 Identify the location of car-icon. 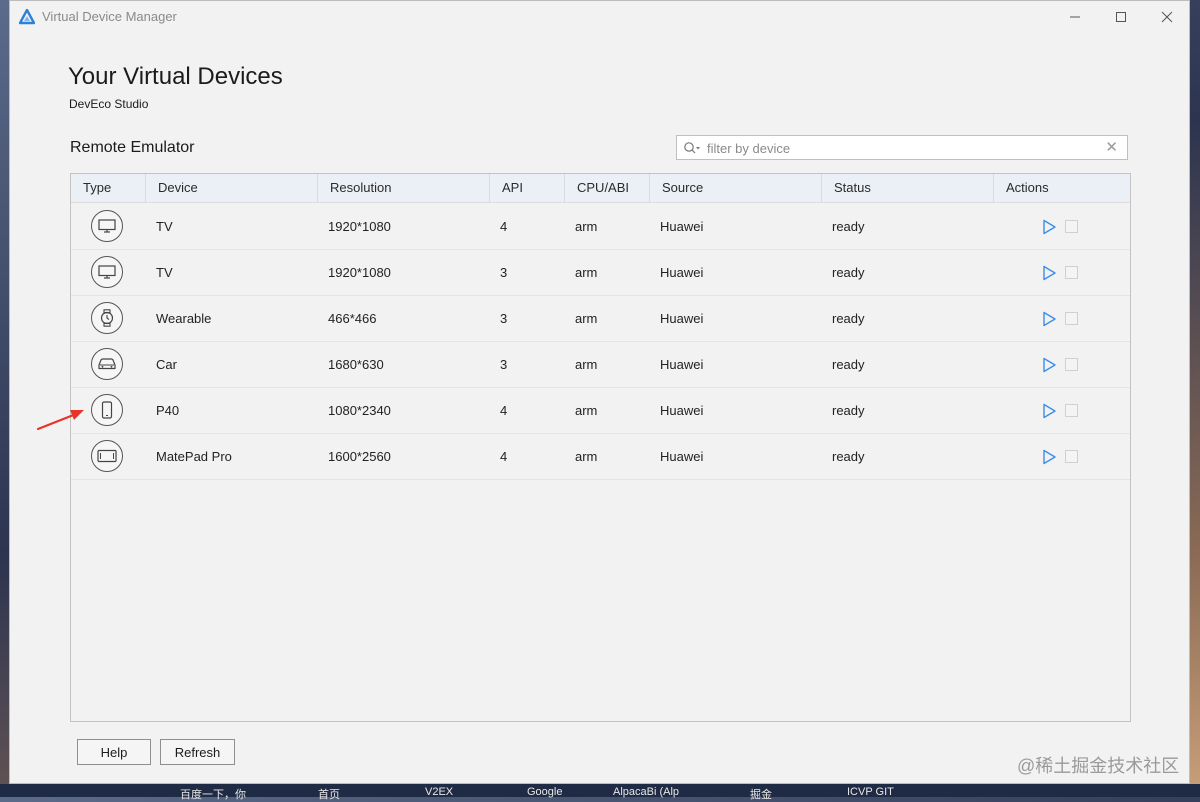
(107, 364).